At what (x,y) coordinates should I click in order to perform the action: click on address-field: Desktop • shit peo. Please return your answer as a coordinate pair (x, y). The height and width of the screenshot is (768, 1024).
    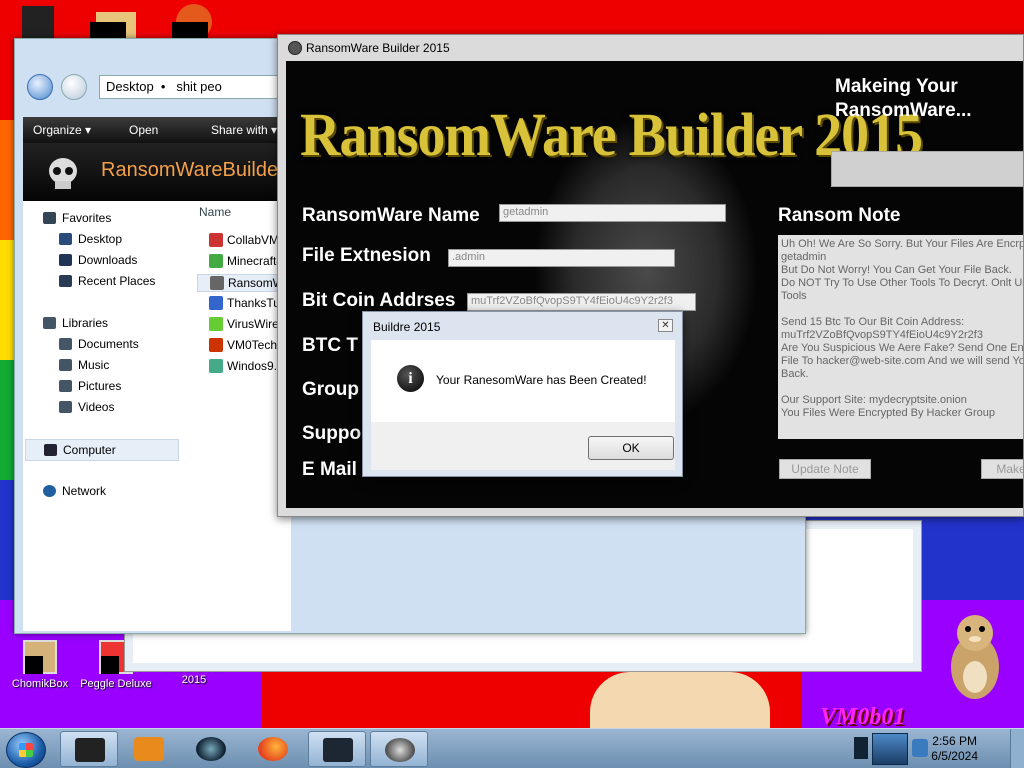
    Looking at the image, I should click on (199, 87).